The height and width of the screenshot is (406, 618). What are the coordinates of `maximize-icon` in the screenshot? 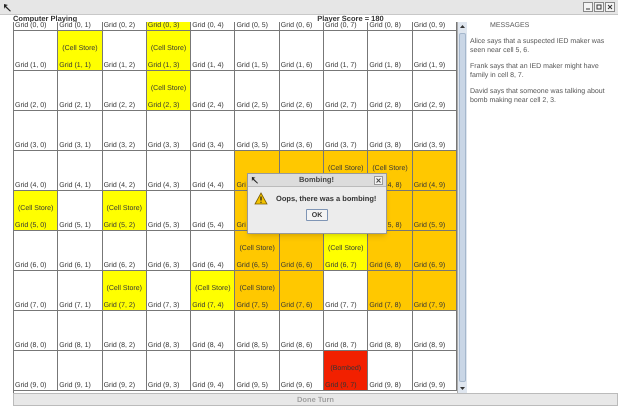 It's located at (599, 7).